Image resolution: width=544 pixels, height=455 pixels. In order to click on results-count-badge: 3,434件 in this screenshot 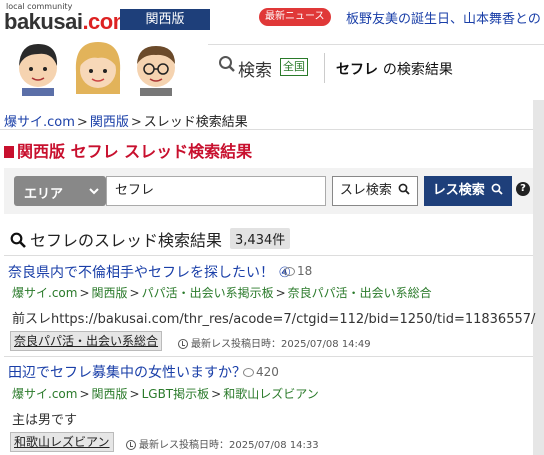, I will do `click(260, 238)`.